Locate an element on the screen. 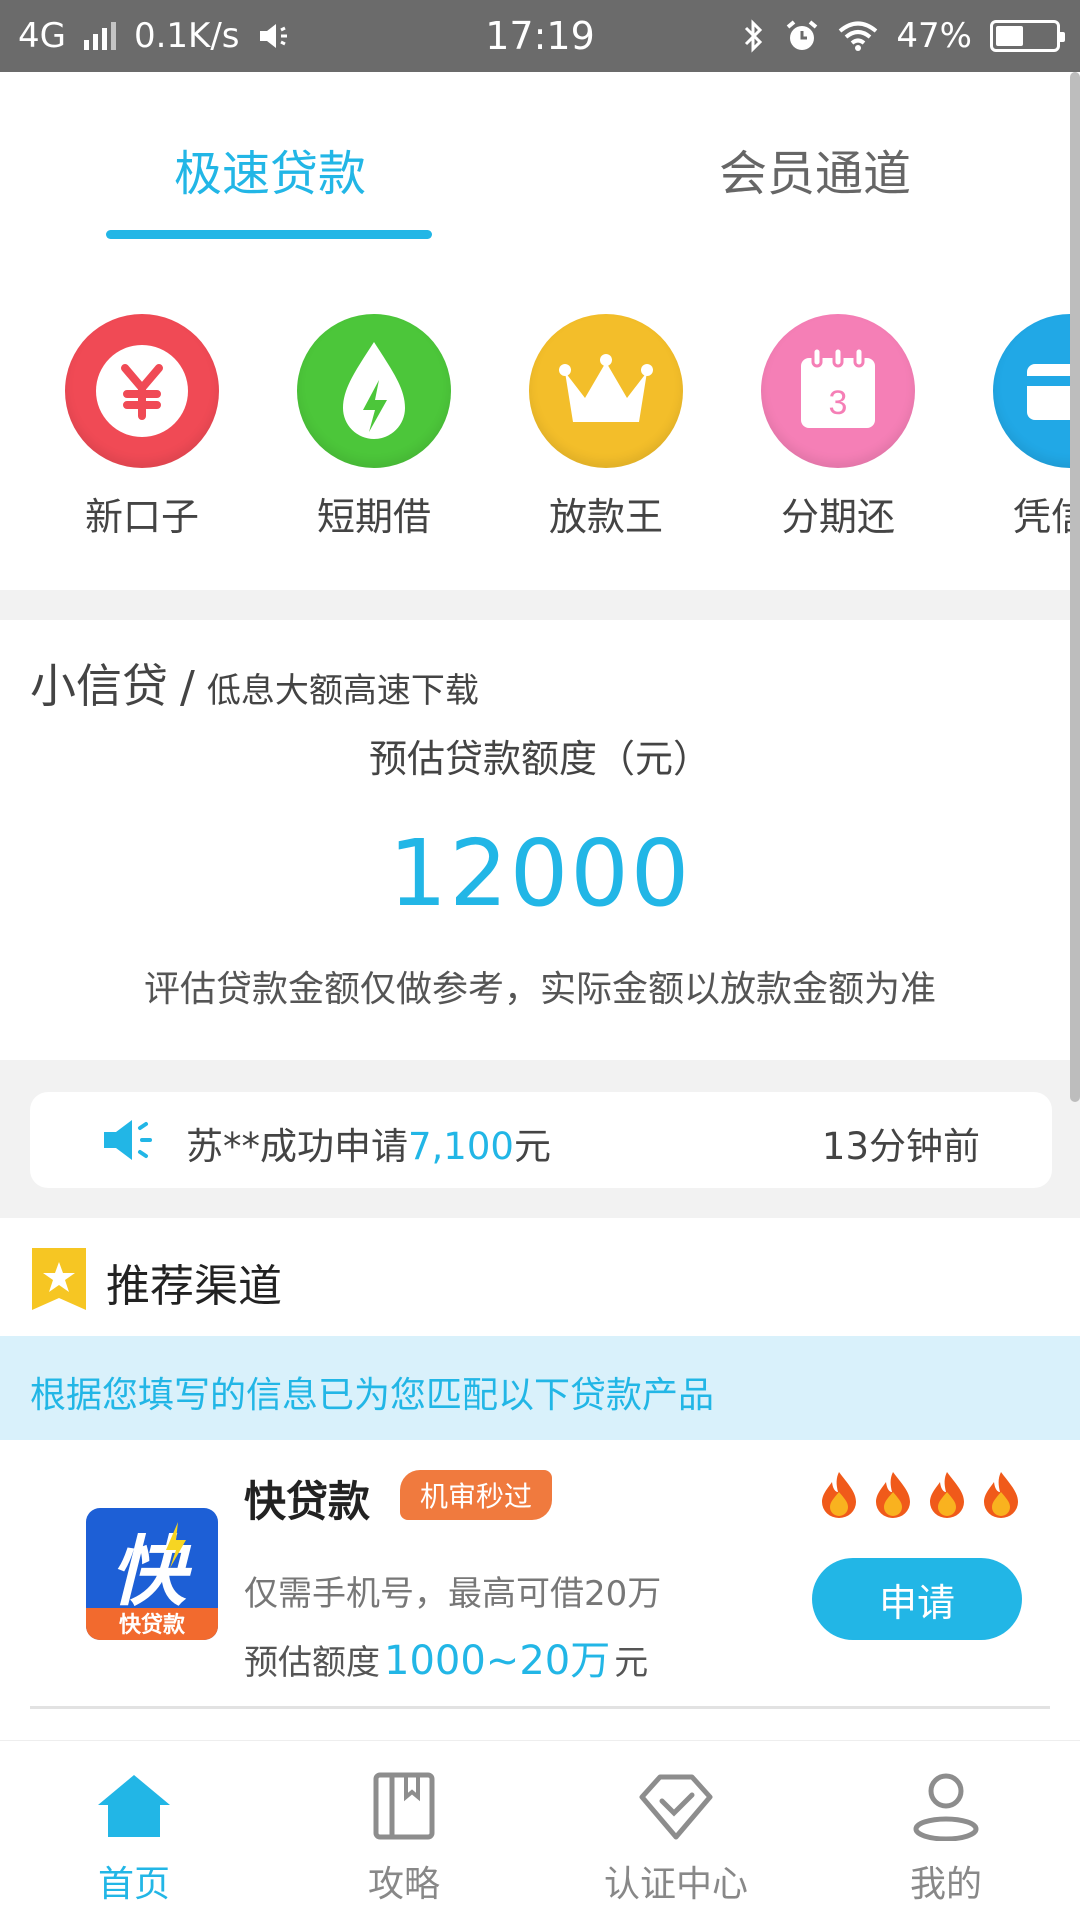  notice-time: 13分钟前 is located at coordinates (900, 1146).